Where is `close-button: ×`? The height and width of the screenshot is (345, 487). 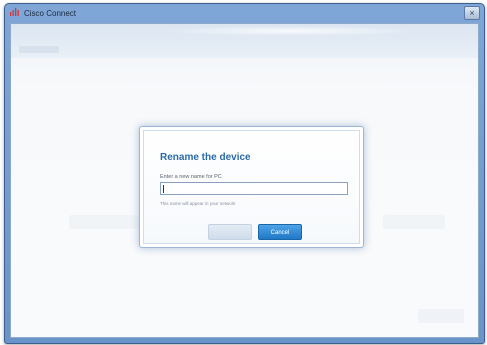
close-button: × is located at coordinates (472, 13).